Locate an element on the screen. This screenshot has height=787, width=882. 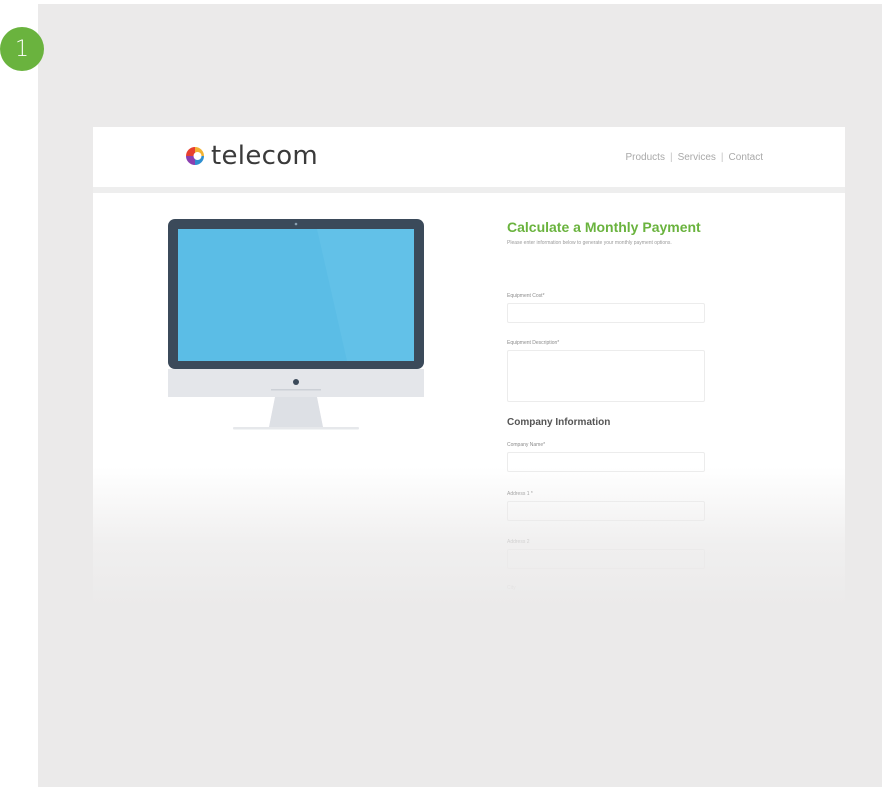
equipment-cost-label: Equipment Cost* is located at coordinates (526, 296).